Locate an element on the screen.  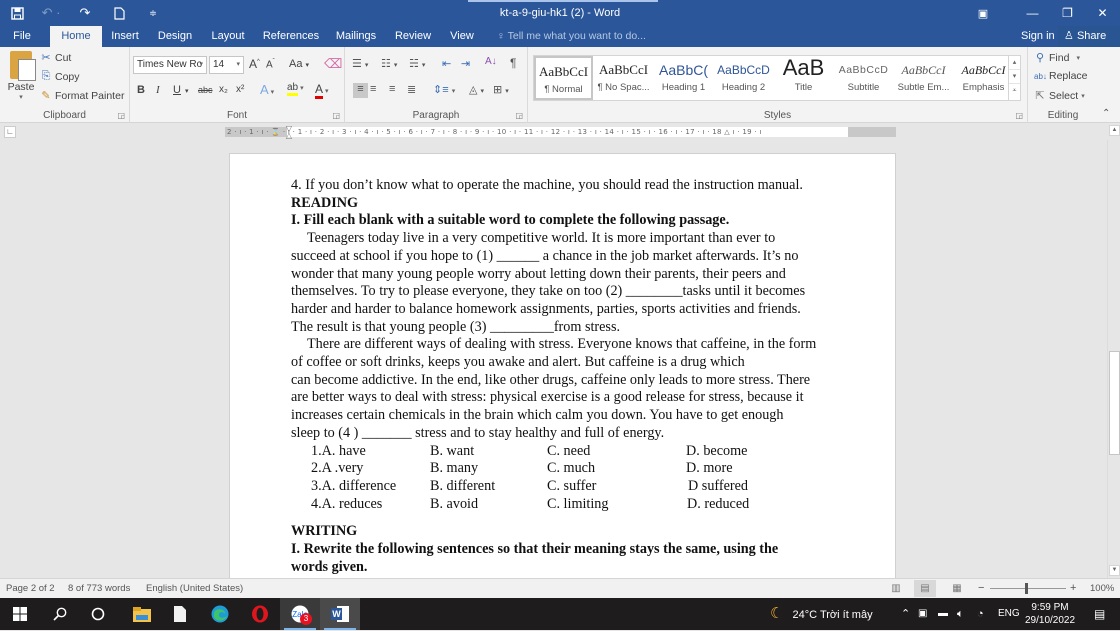
superscript-button: x² is located at coordinates (240, 89).